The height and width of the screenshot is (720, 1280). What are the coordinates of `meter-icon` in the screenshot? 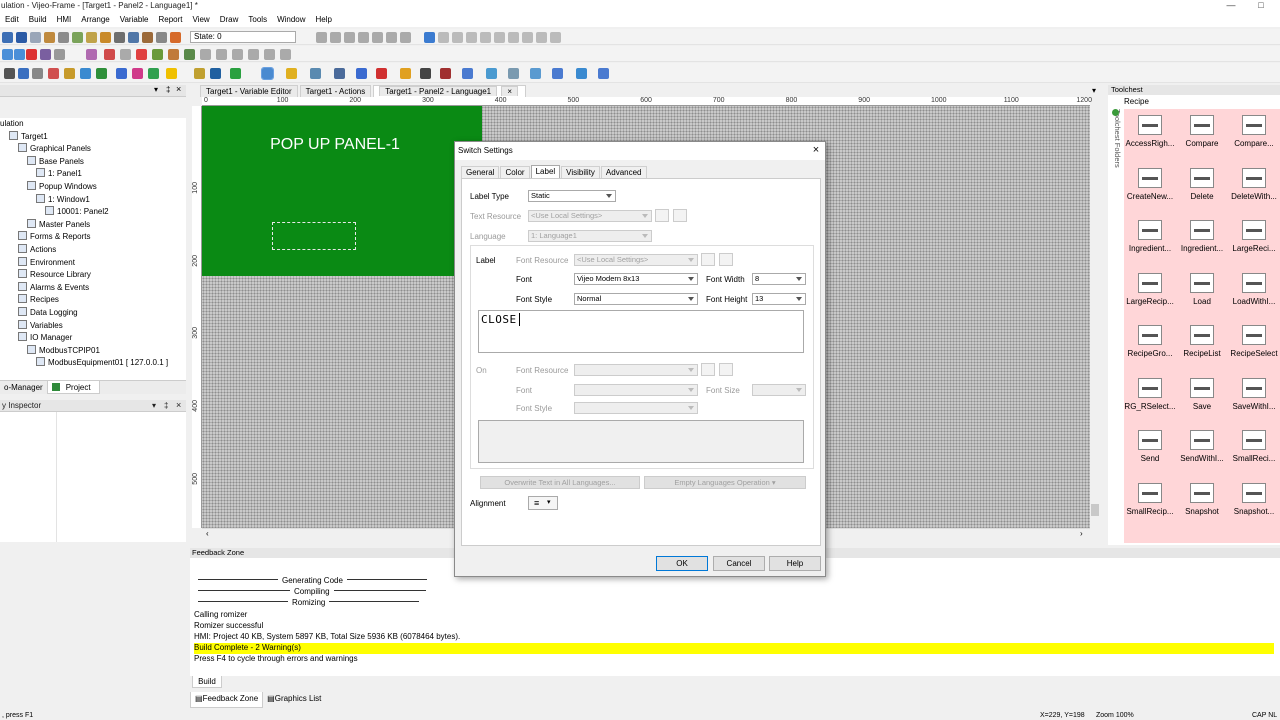 It's located at (381, 73).